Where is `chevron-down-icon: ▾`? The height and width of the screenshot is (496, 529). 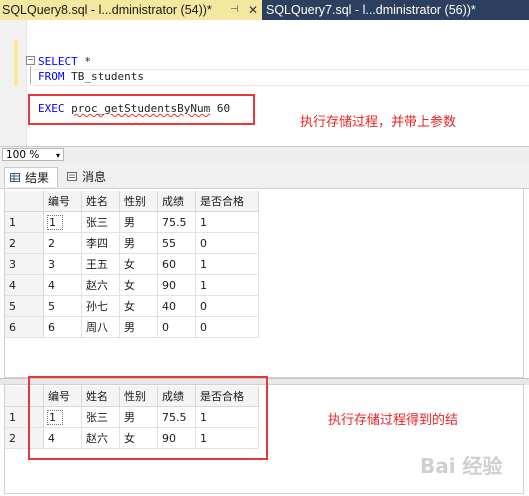
chevron-down-icon: ▾ is located at coordinates (57, 155).